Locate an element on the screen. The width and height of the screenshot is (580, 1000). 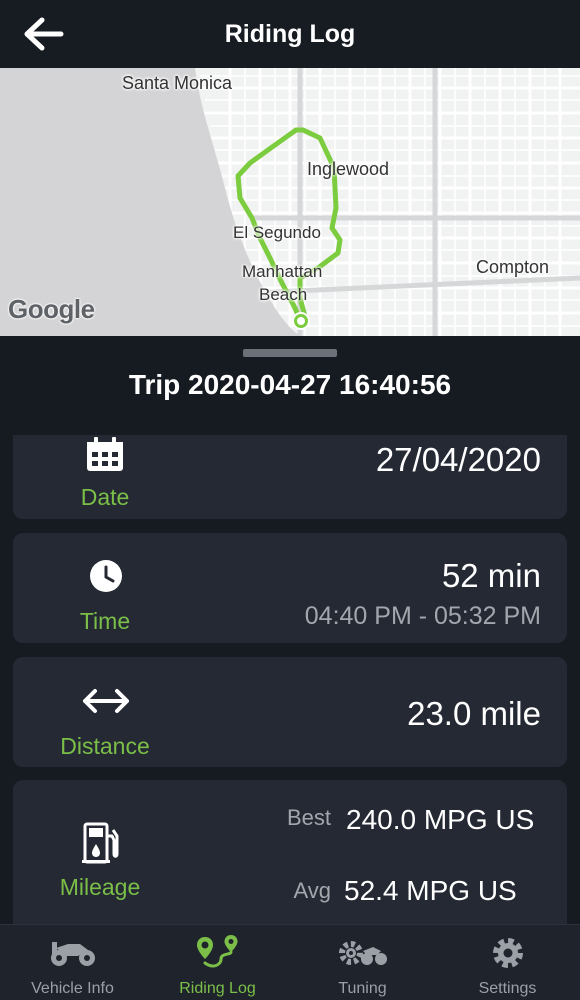
date-value: 27/04/2020 is located at coordinates (458, 459).